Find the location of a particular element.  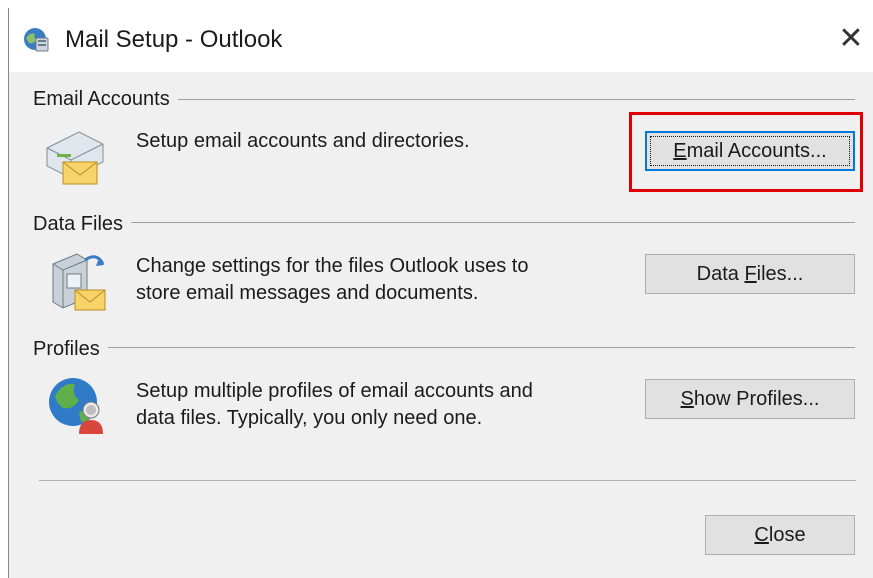

button-label: Close is located at coordinates (779, 535).